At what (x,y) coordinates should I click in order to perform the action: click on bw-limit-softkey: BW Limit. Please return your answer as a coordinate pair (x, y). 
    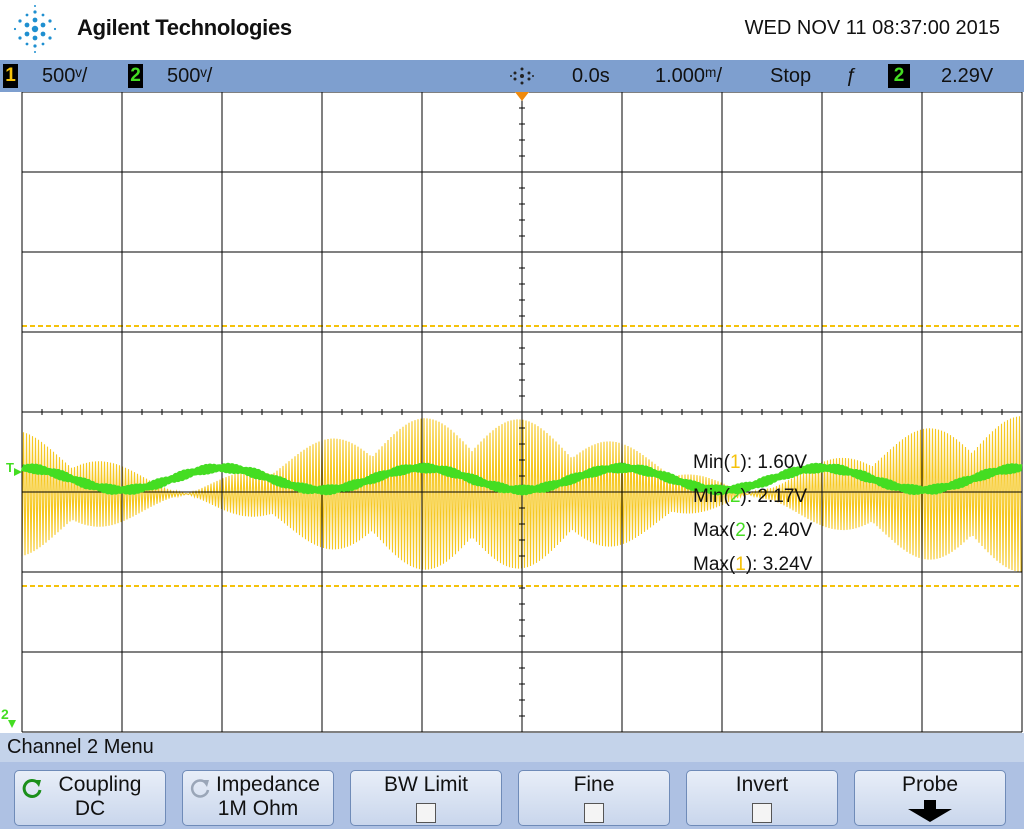
    Looking at the image, I should click on (426, 798).